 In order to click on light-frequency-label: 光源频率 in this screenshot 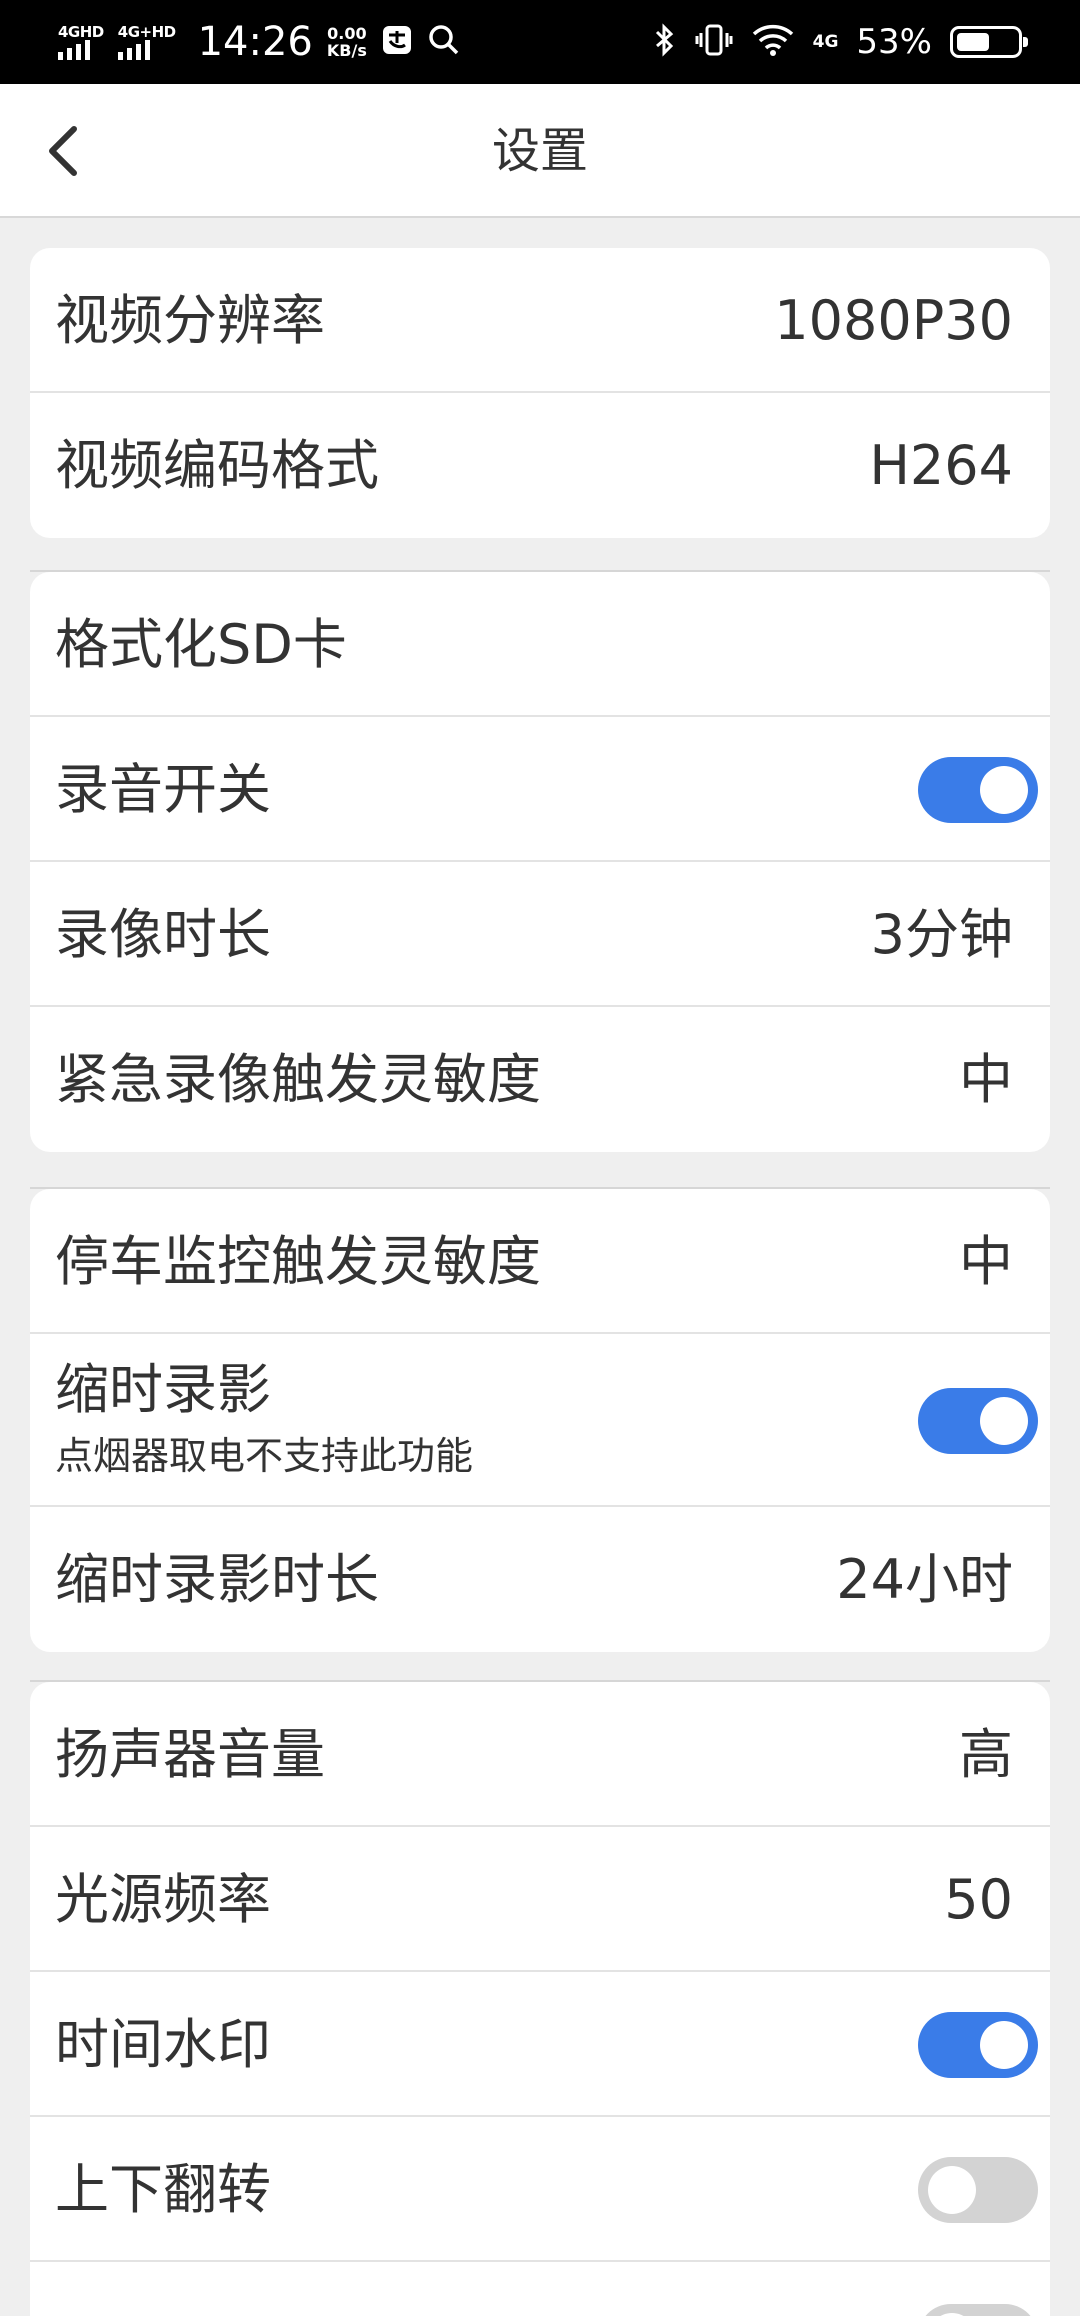, I will do `click(163, 1899)`.